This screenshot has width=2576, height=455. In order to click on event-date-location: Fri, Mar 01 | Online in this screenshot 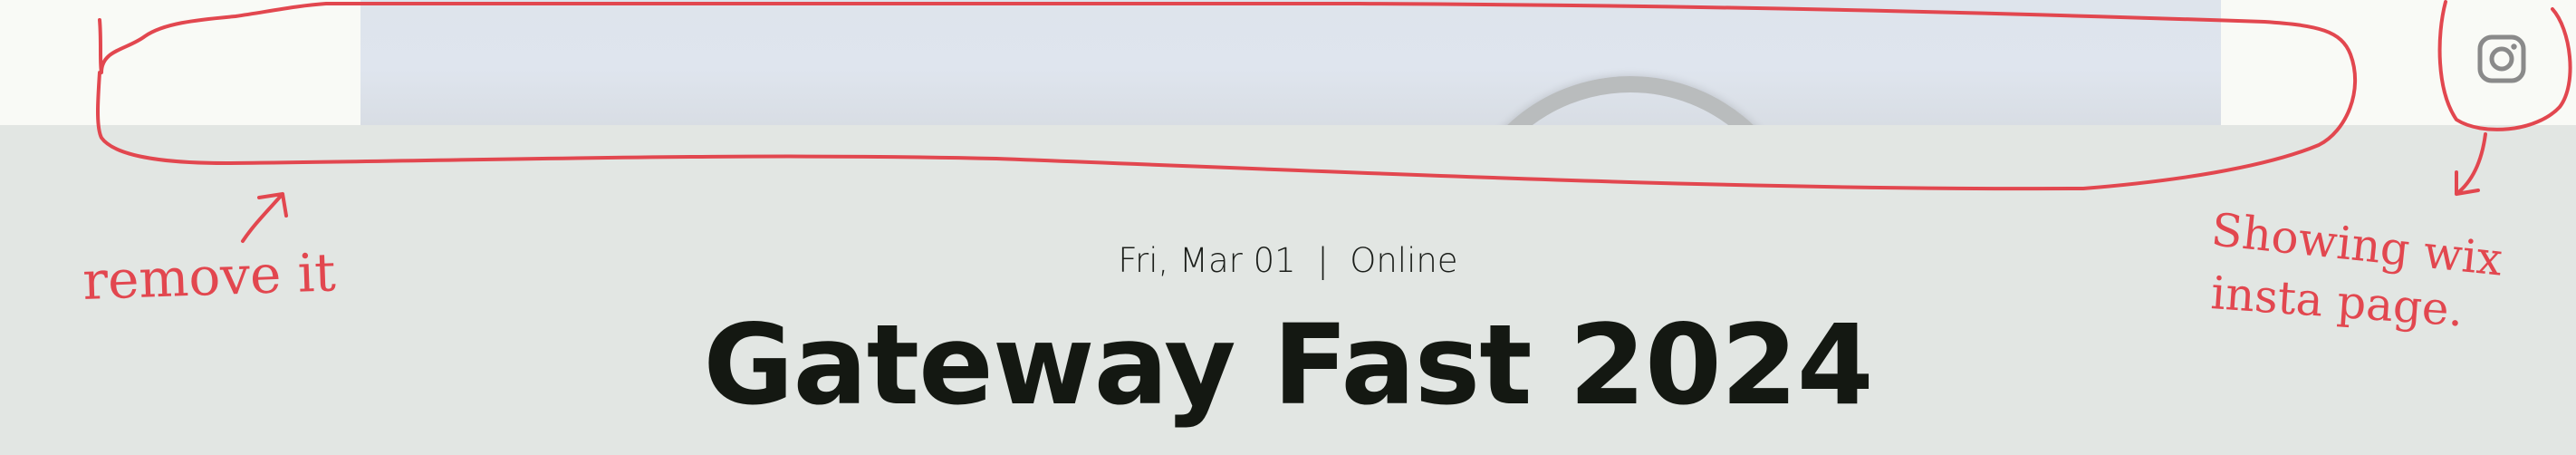, I will do `click(1288, 260)`.